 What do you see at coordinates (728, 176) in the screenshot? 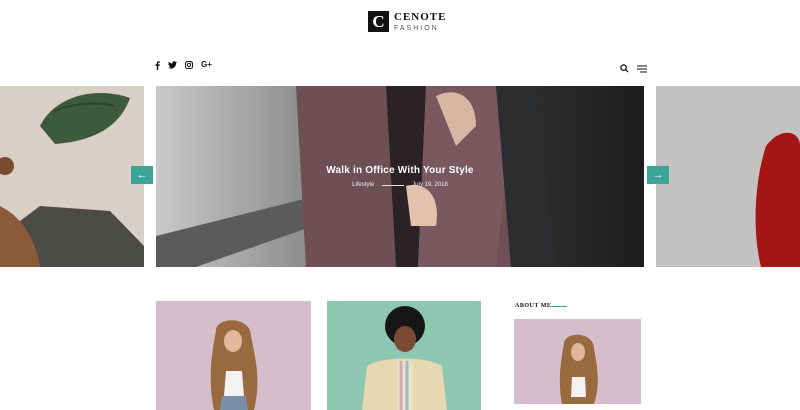
I see `slide-next-image` at bounding box center [728, 176].